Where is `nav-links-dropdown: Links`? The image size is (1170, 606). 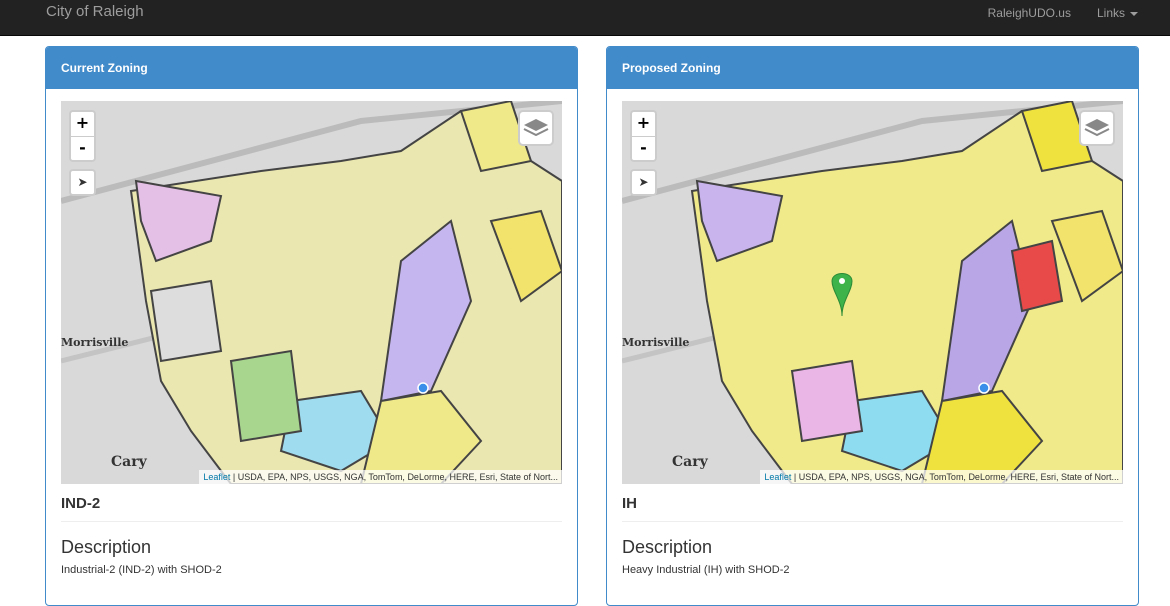 nav-links-dropdown: Links is located at coordinates (1117, 13).